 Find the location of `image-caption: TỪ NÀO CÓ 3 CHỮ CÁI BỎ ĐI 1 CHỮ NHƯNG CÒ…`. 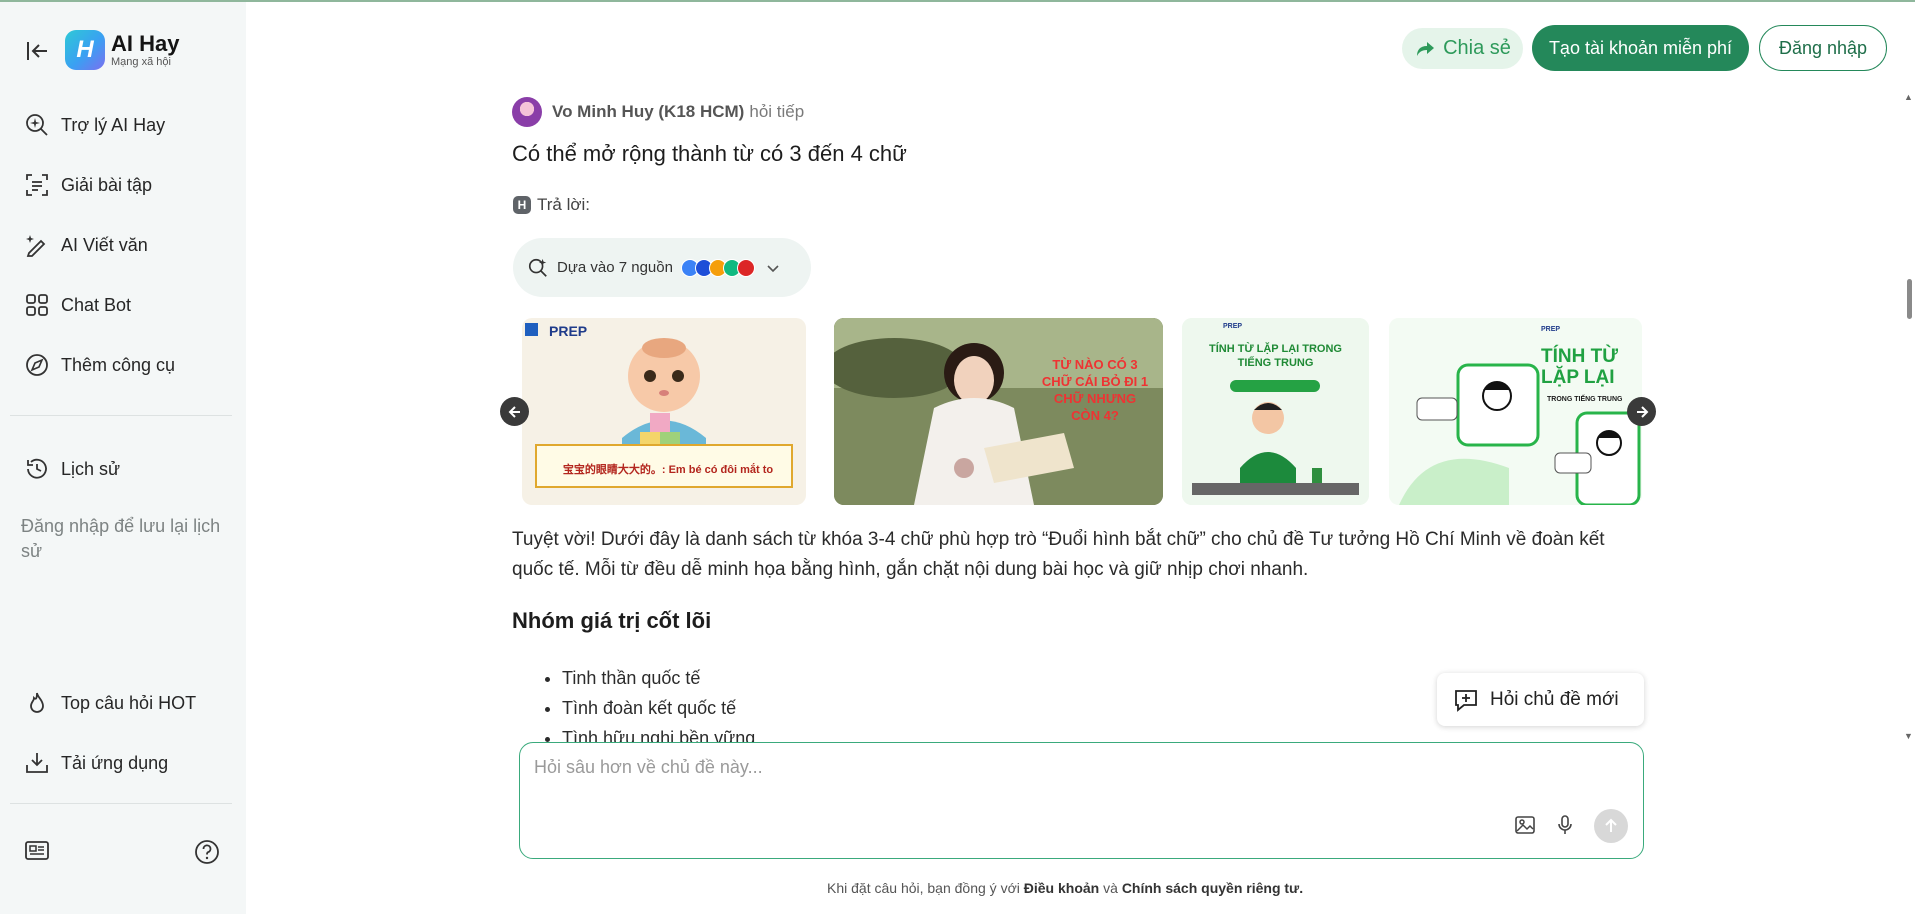

image-caption: TỪ NÀO CÓ 3 CHỮ CÁI BỎ ĐI 1 CHỮ NHƯNG CÒ… is located at coordinates (1095, 390).